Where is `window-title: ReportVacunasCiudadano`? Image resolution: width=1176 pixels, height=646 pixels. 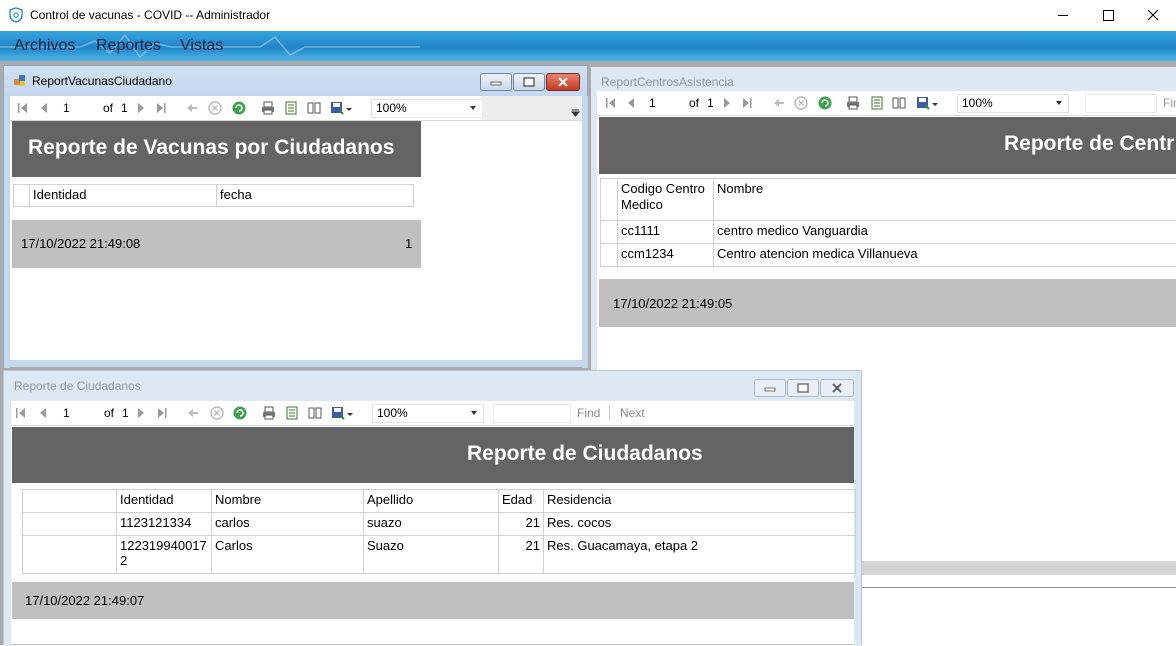 window-title: ReportVacunasCiudadano is located at coordinates (102, 81).